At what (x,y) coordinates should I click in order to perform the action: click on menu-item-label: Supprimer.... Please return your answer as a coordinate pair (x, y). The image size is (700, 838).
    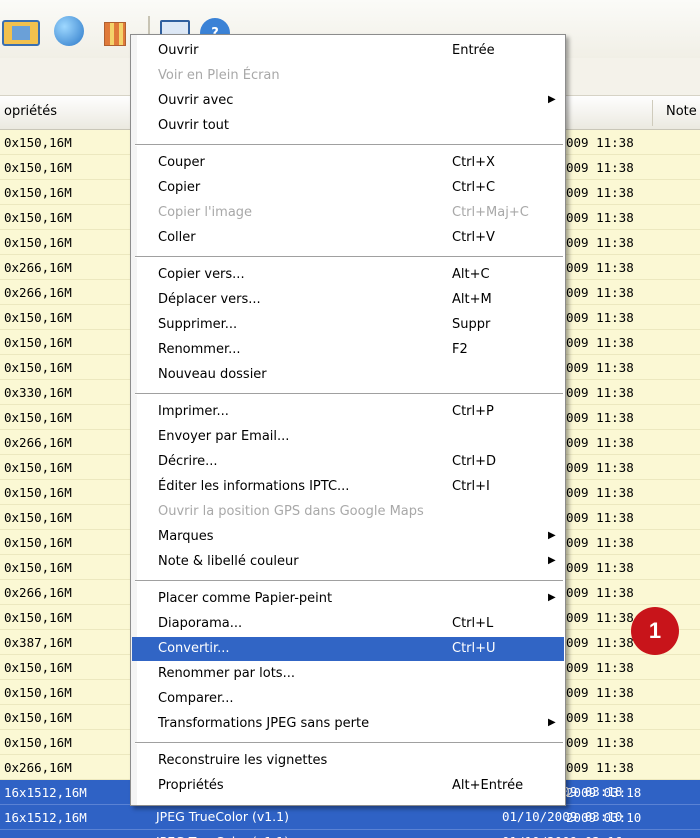
    Looking at the image, I should click on (198, 324).